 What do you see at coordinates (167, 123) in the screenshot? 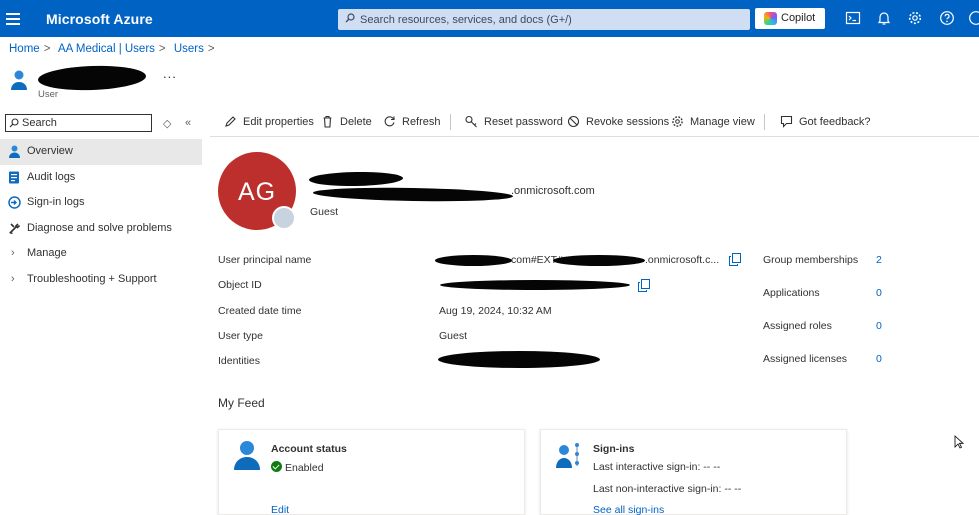
I see `expand-nav-icon: ◇` at bounding box center [167, 123].